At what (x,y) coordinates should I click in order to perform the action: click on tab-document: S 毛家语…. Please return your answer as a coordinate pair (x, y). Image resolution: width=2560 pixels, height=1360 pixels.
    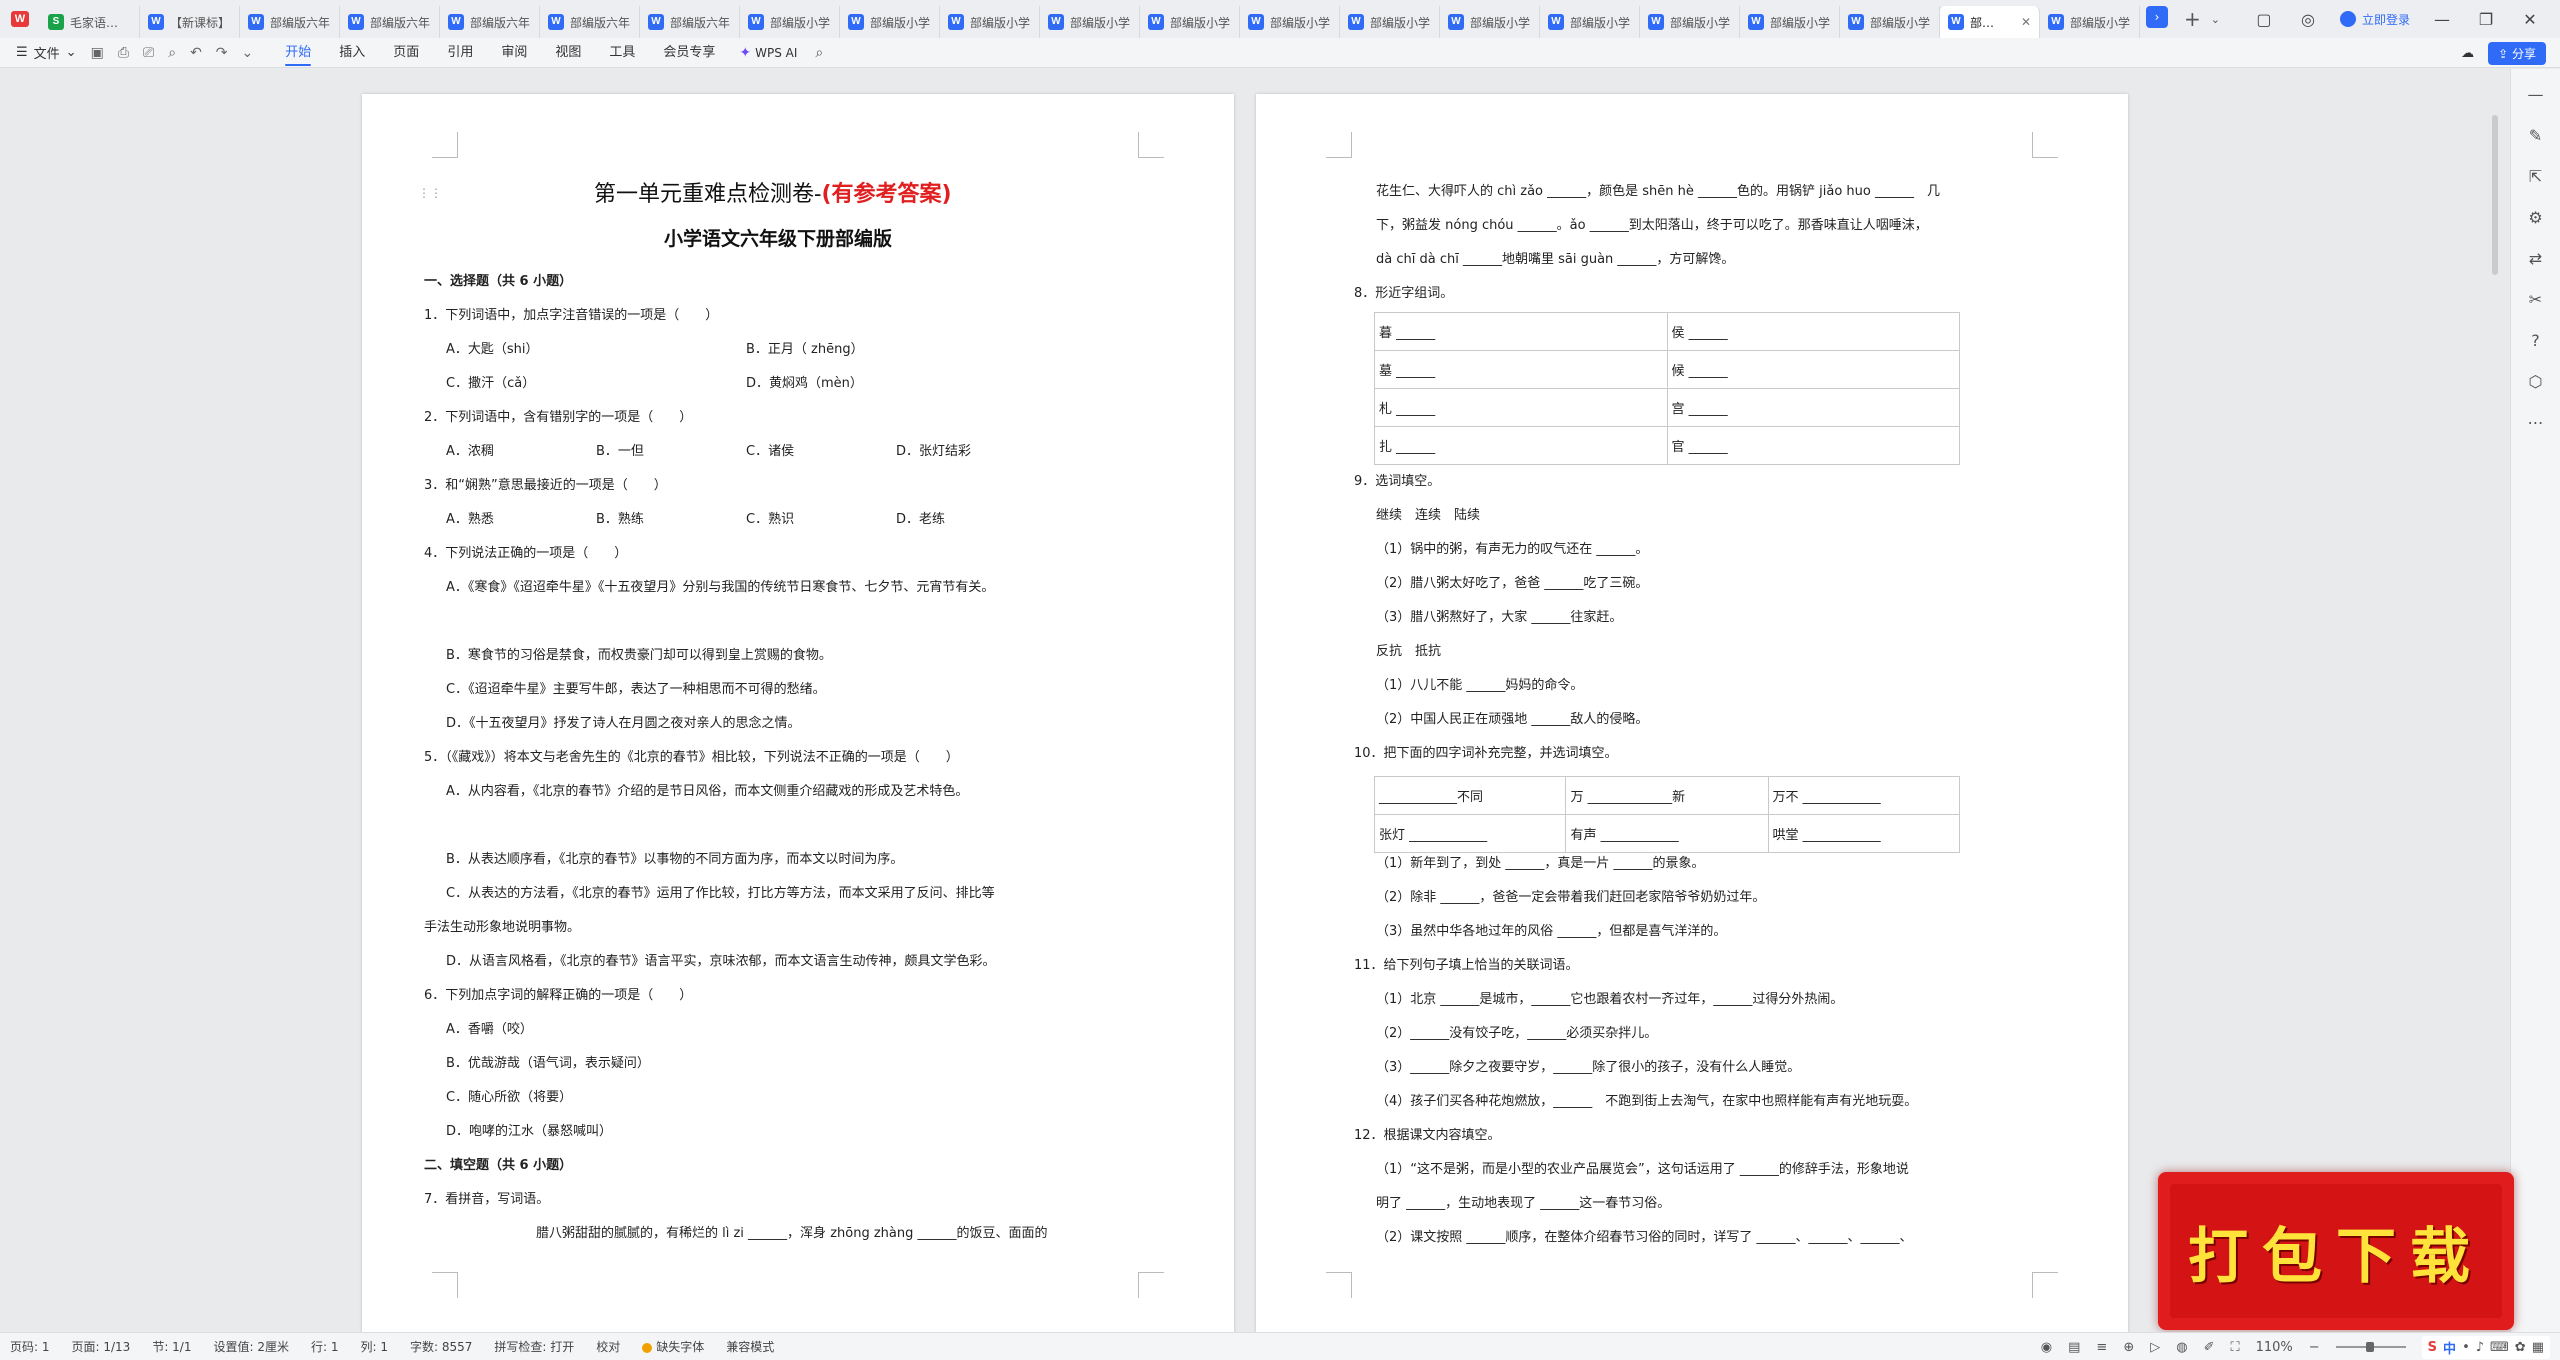
    Looking at the image, I should click on (90, 22).